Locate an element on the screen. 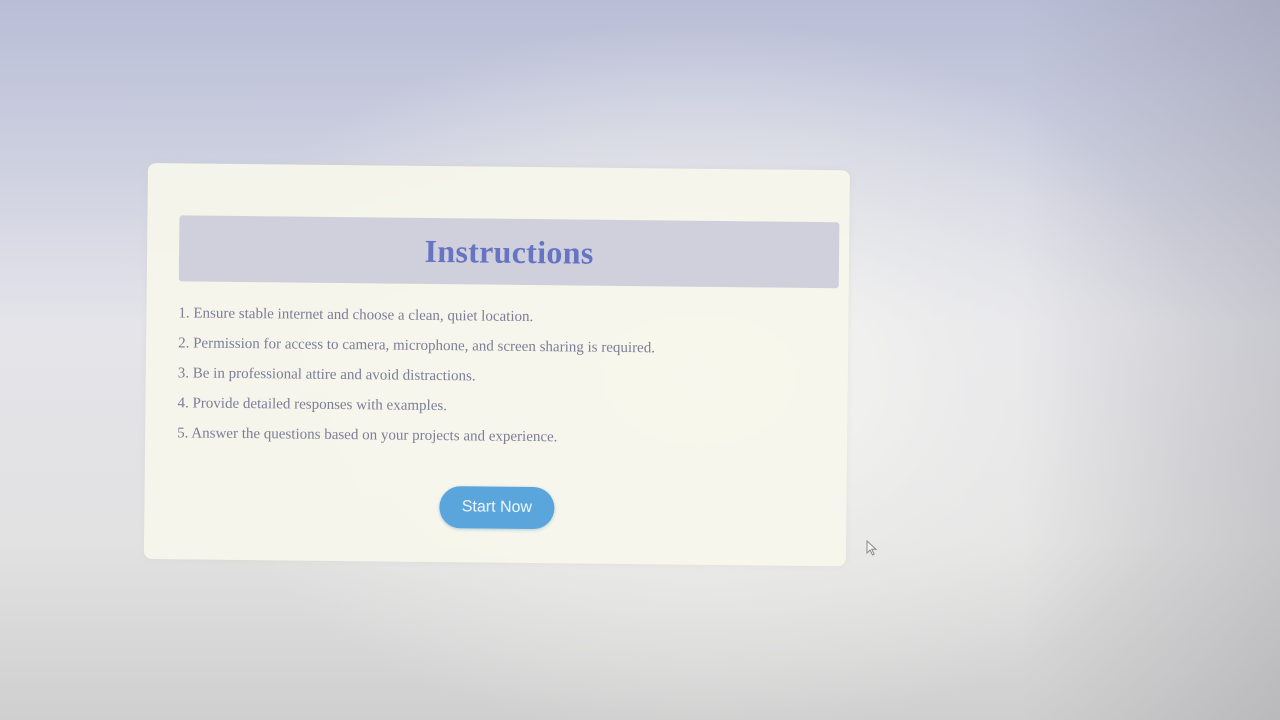 The height and width of the screenshot is (720, 1280). page-title: Instructions is located at coordinates (509, 251).